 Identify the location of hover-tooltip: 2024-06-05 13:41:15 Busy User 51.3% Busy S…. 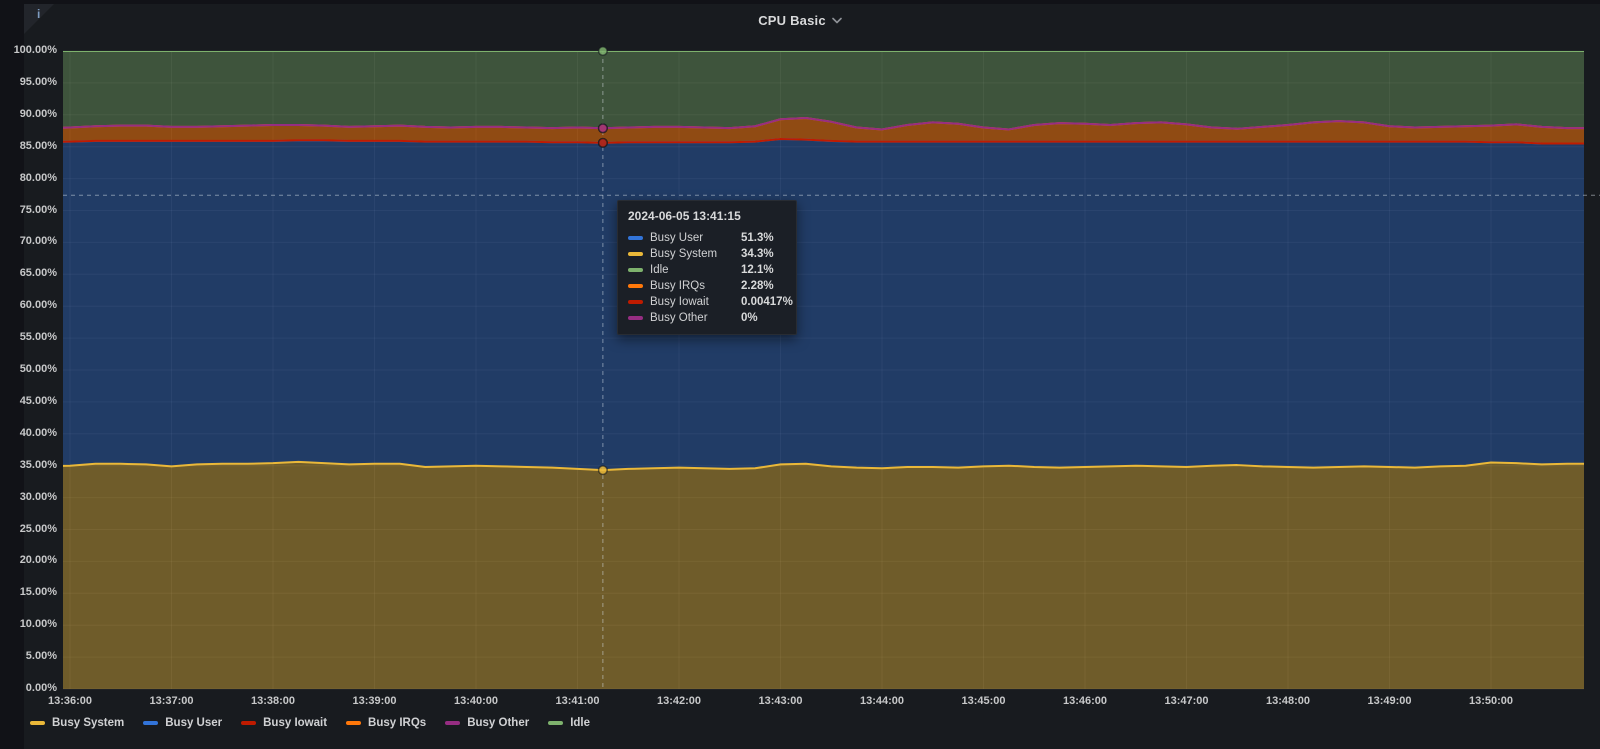
(707, 267).